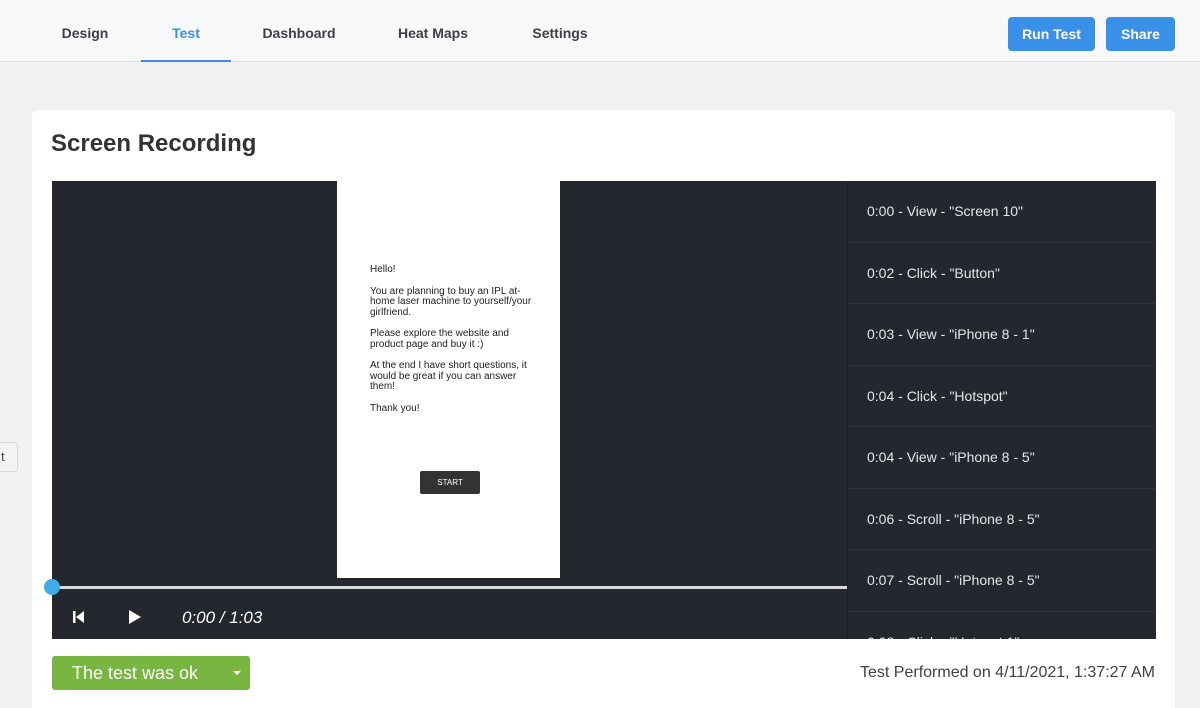 Image resolution: width=1200 pixels, height=708 pixels. Describe the element at coordinates (186, 31) in the screenshot. I see `tab-test: Test` at that location.